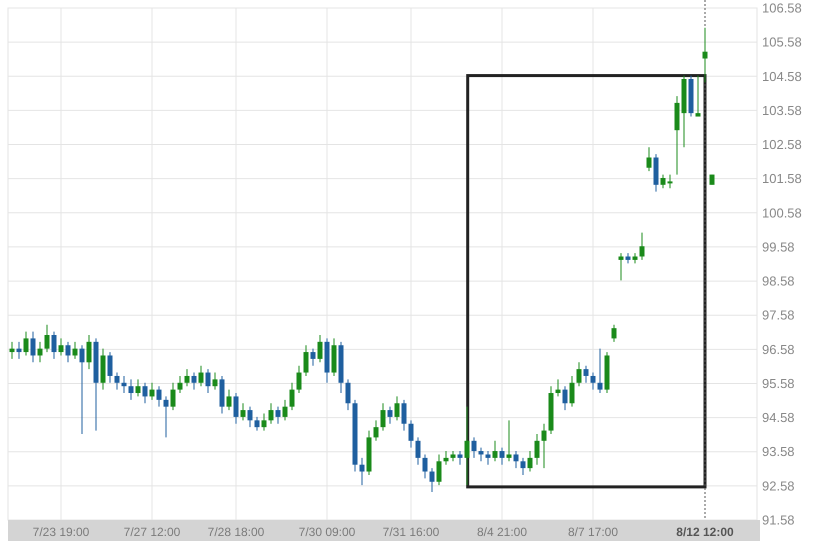 This screenshot has height=548, width=822. I want to click on current-time-label: 8/12 12:00, so click(705, 532).